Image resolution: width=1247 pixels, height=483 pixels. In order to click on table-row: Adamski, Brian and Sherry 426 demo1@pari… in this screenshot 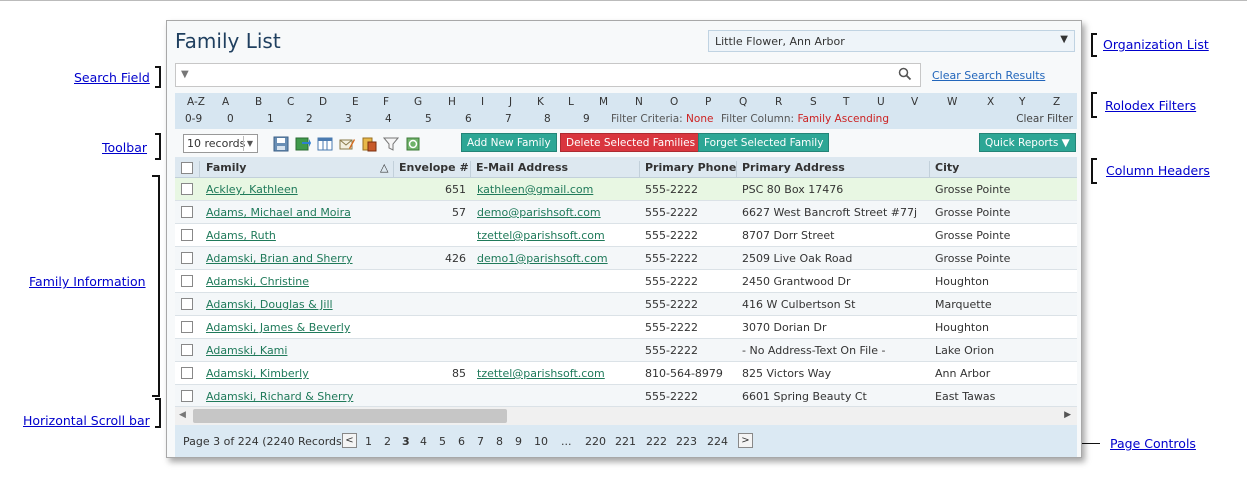, I will do `click(626, 258)`.